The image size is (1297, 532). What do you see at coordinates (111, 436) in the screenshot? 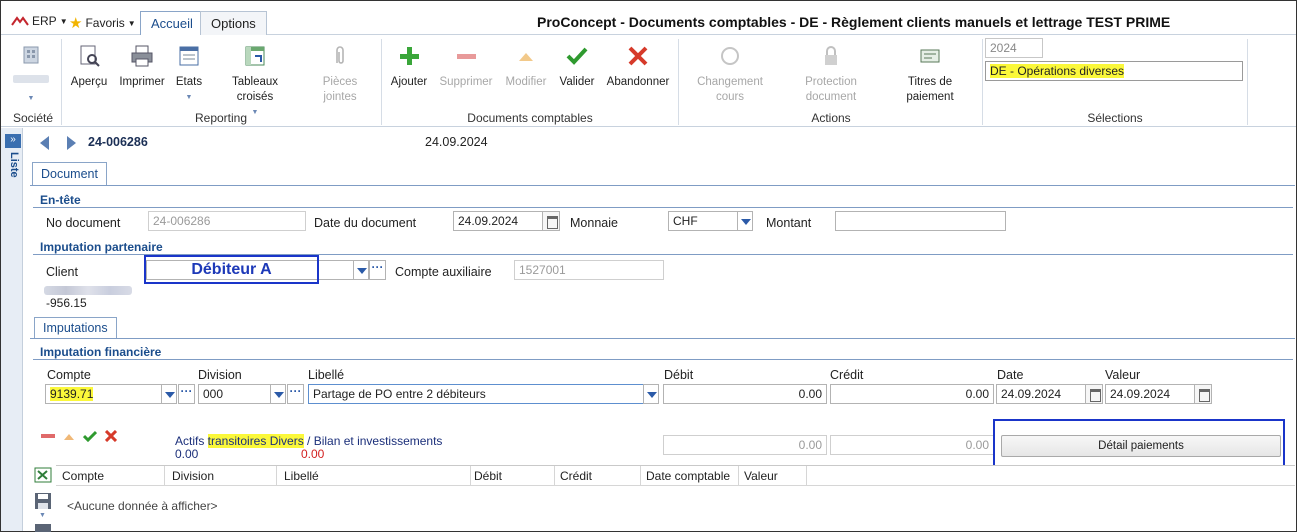
I see `cross-icon` at bounding box center [111, 436].